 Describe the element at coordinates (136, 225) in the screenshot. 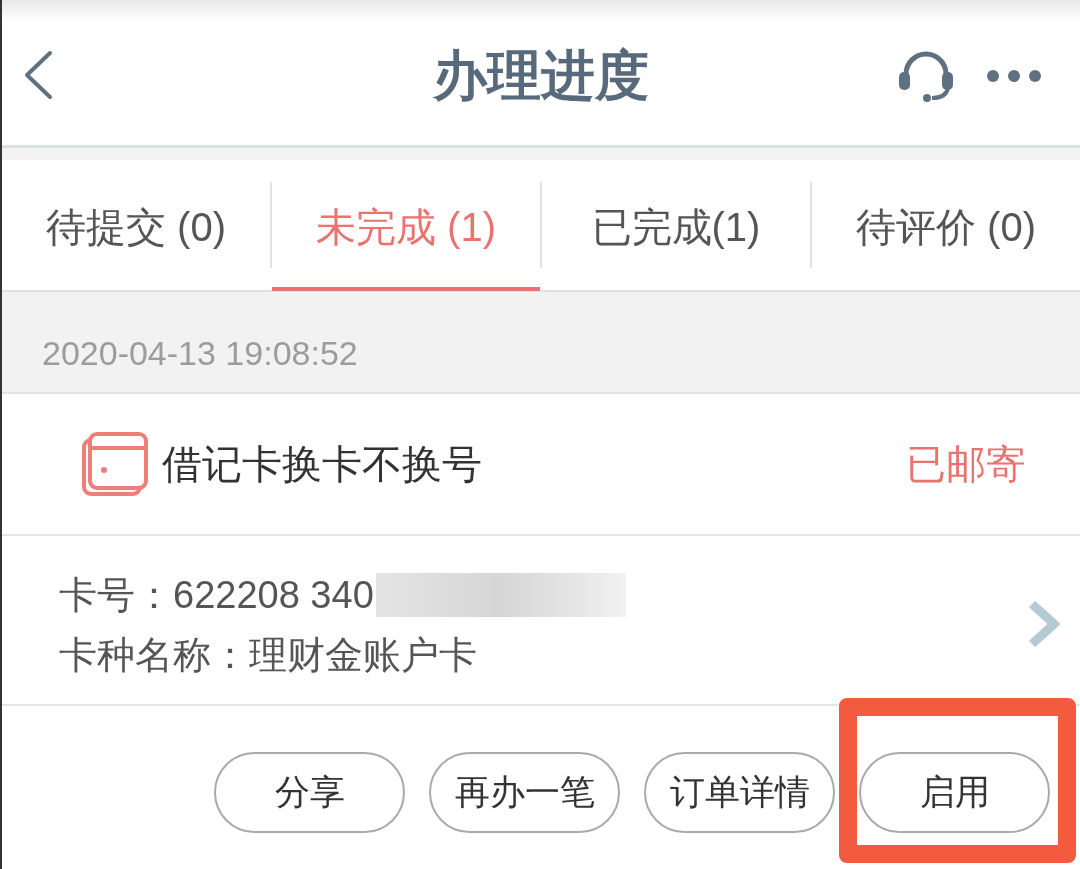

I see `tab: 待提交 (0)` at that location.